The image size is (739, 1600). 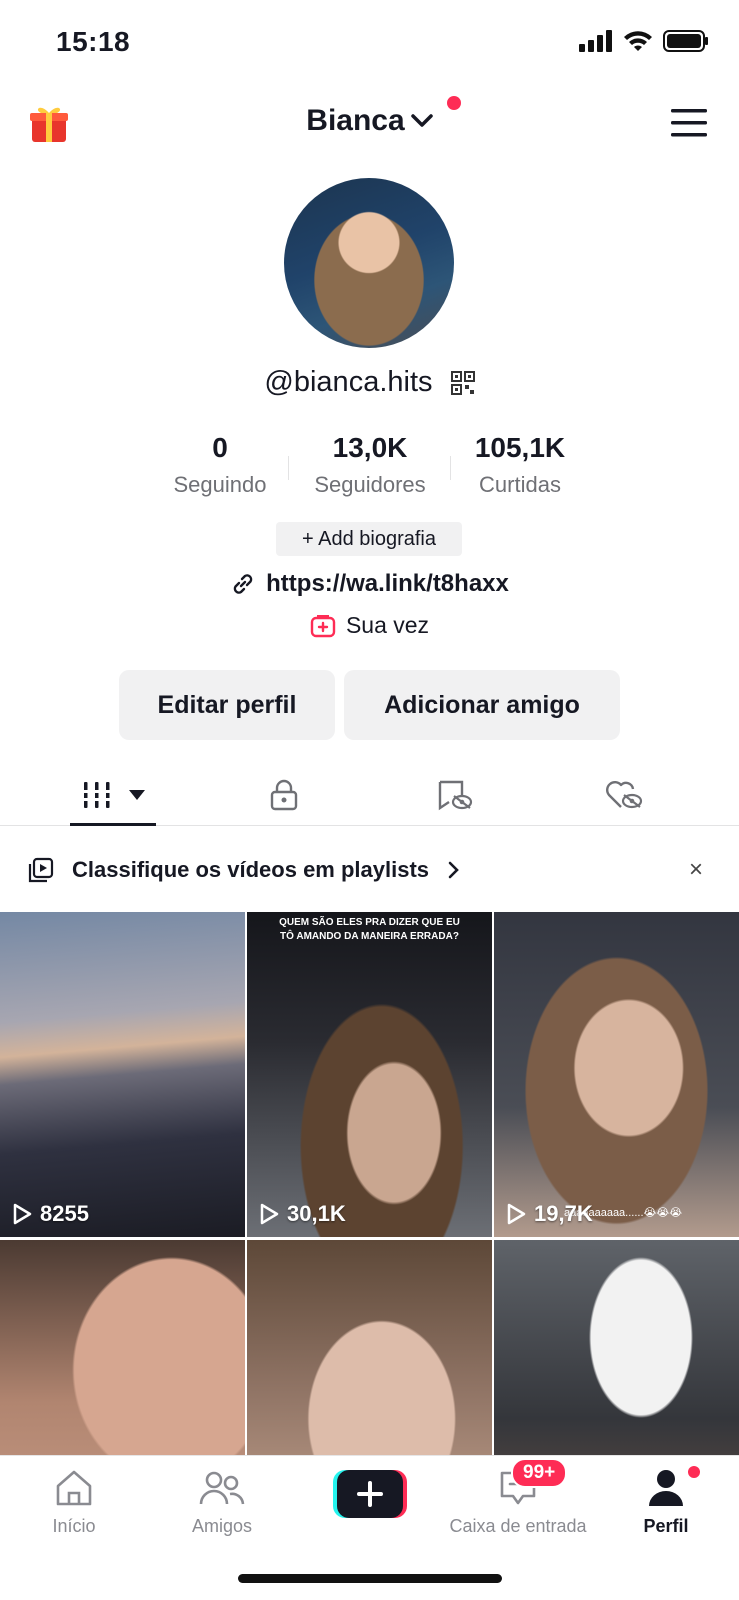 I want to click on account-switcher: Bianca, so click(x=369, y=121).